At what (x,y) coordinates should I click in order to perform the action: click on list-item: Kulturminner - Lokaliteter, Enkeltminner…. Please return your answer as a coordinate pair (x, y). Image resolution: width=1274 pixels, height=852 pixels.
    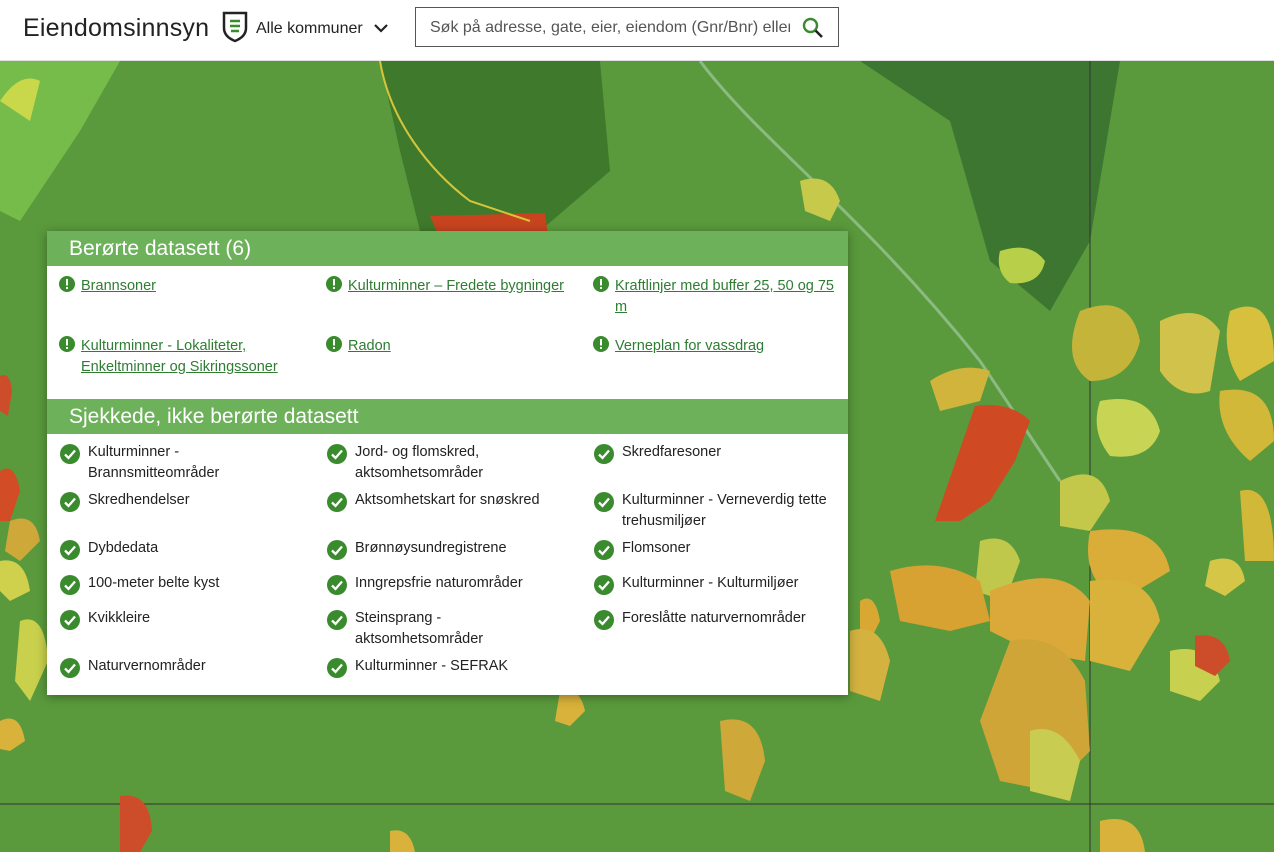
    Looking at the image, I should click on (180, 356).